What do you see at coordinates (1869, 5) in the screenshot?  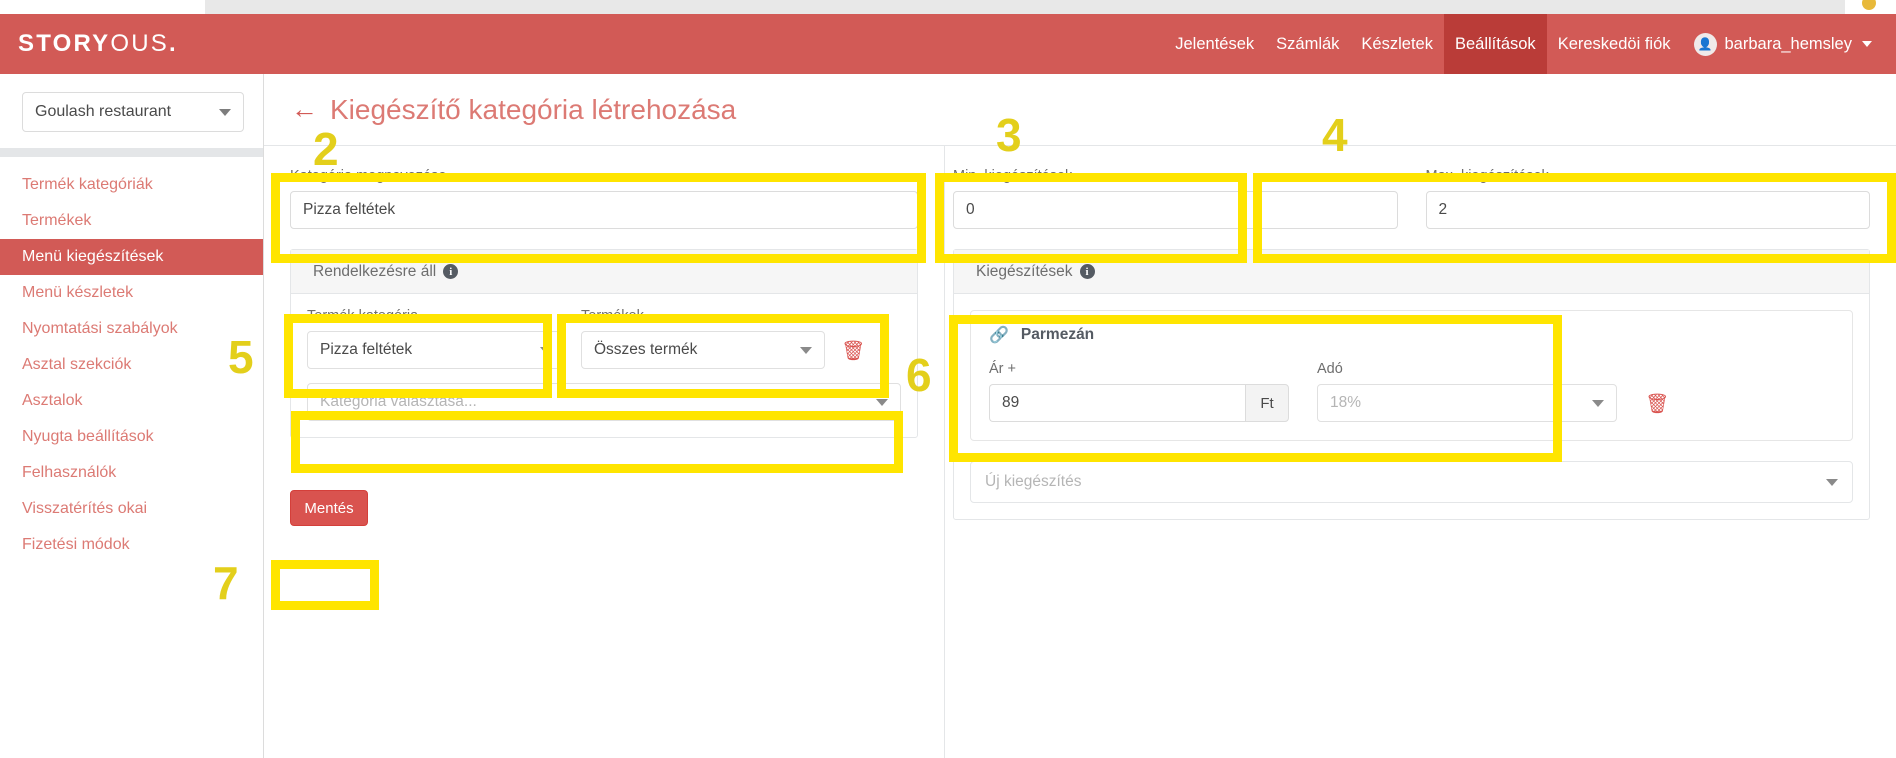 I see `browser-status-dot-icon` at bounding box center [1869, 5].